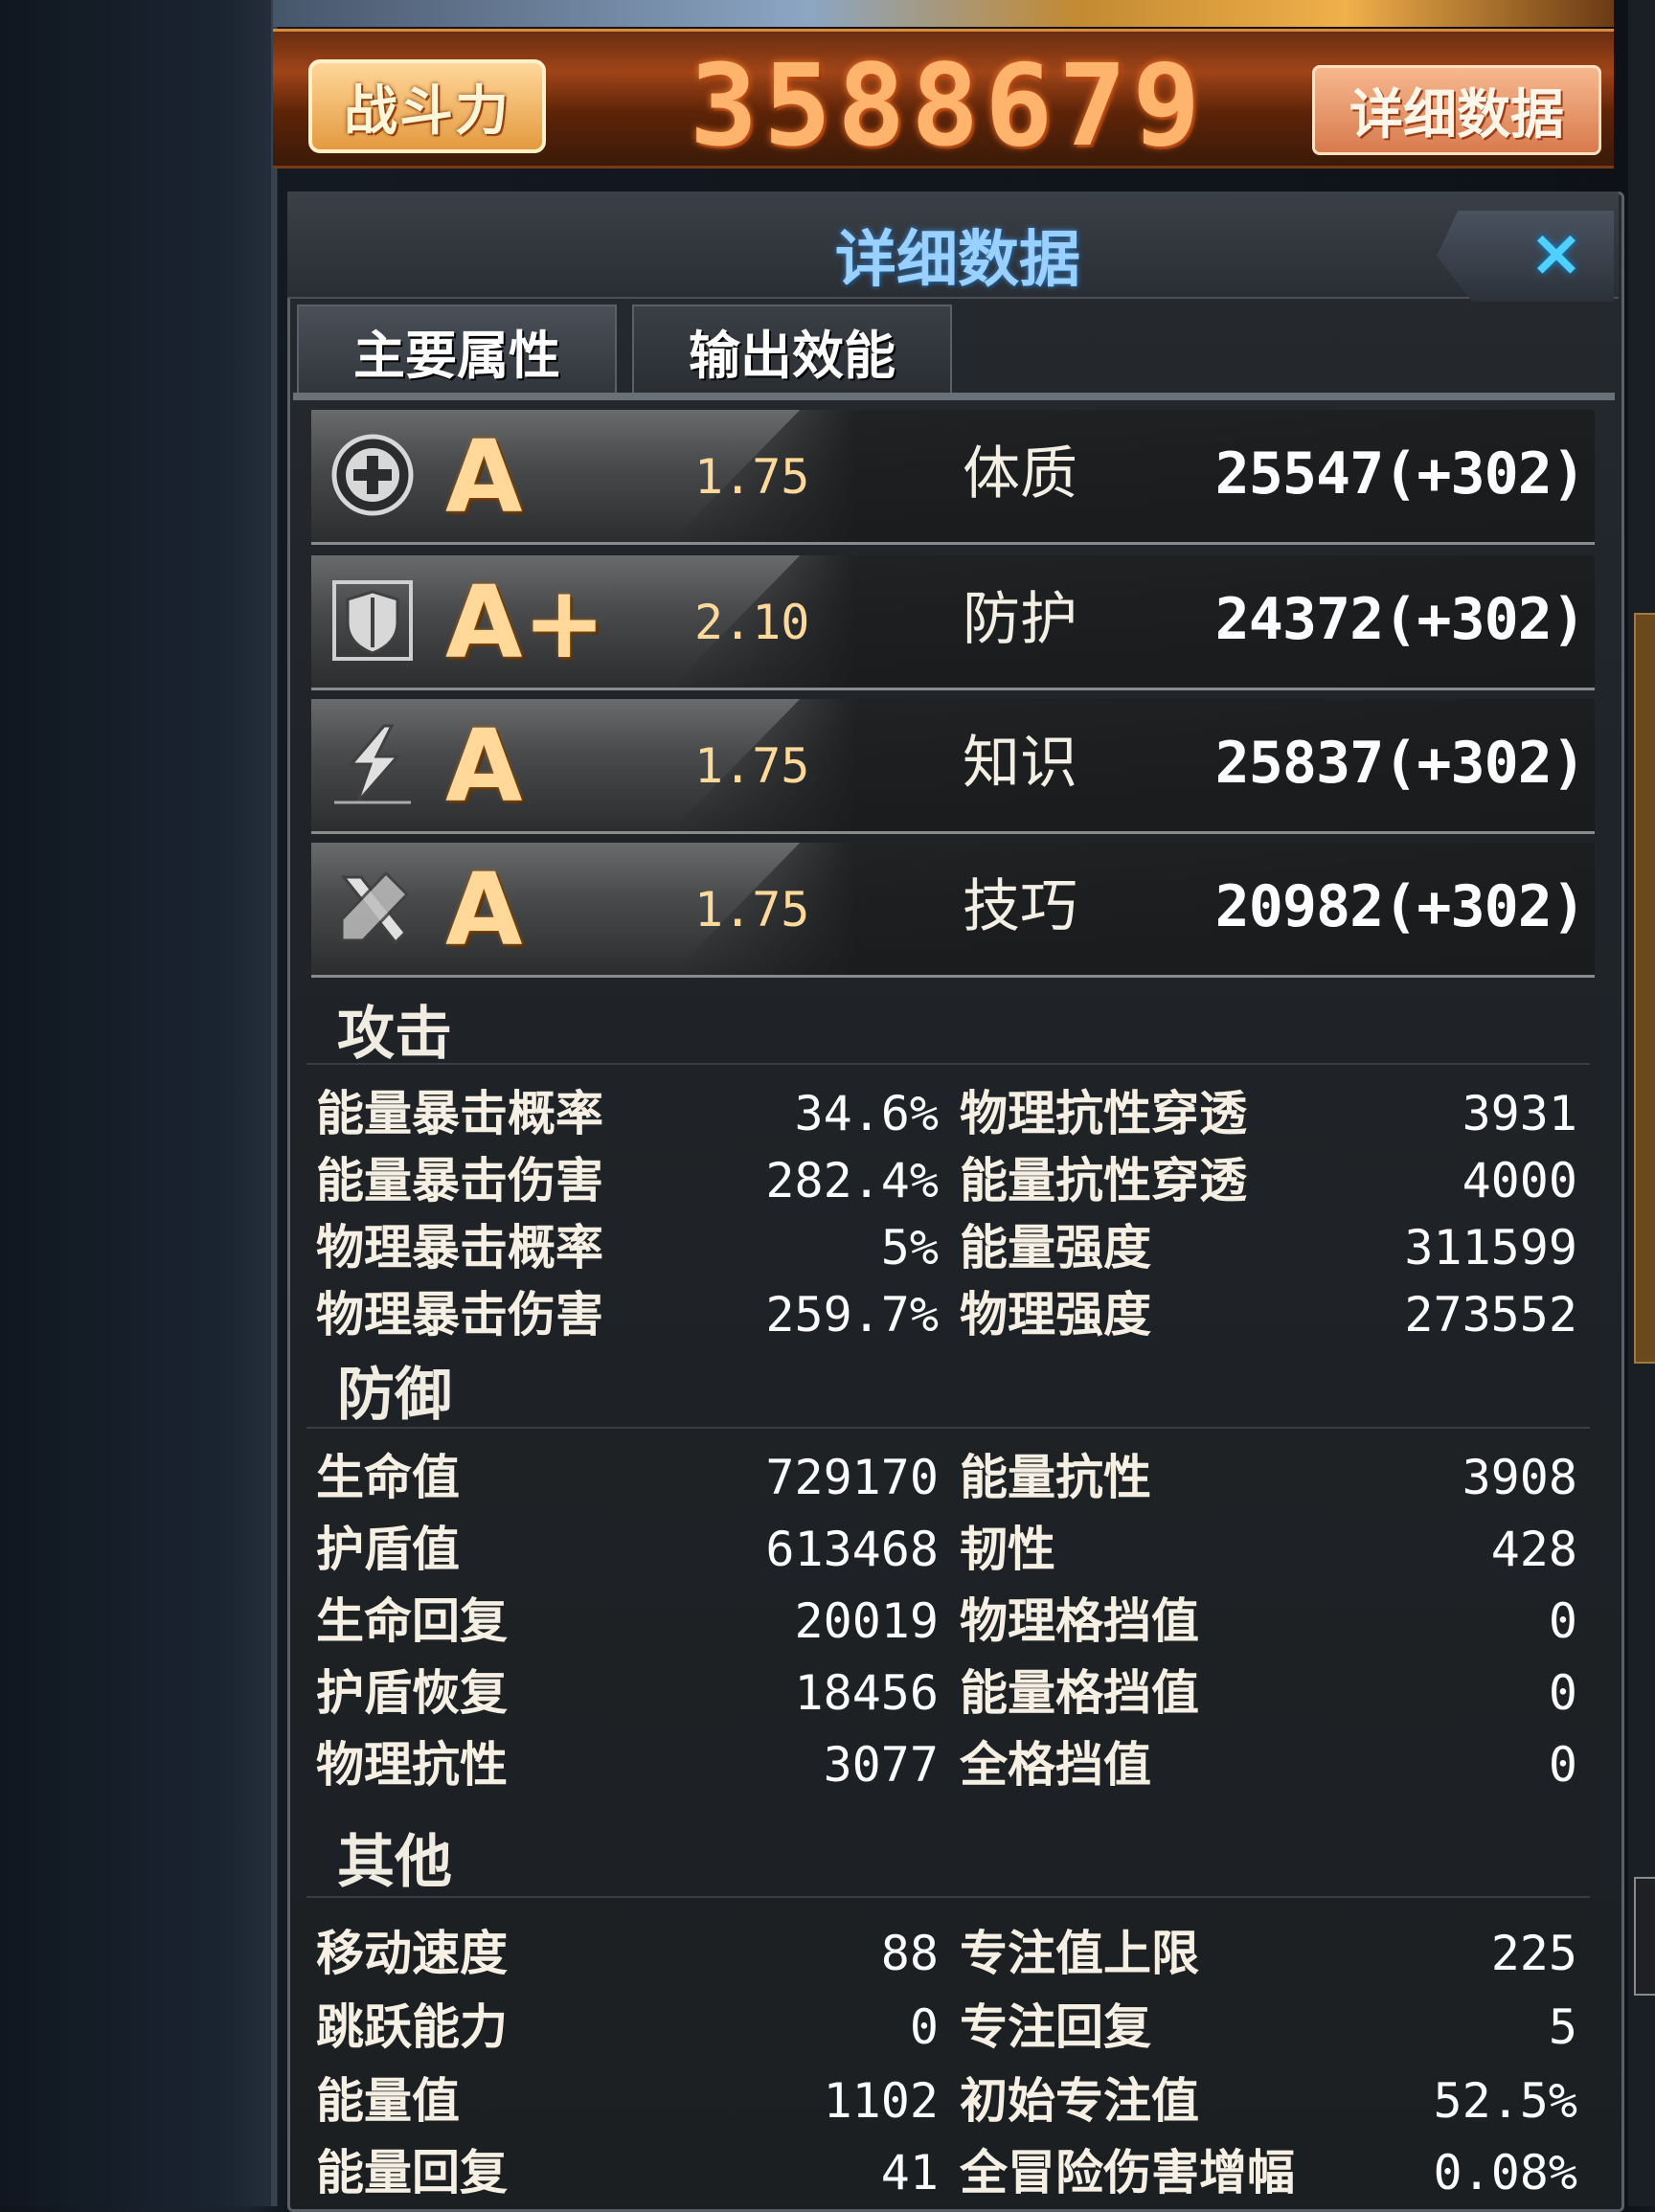 The width and height of the screenshot is (1655, 2212). What do you see at coordinates (1268, 2027) in the screenshot?
I see `stat-row: 专注回复 5` at bounding box center [1268, 2027].